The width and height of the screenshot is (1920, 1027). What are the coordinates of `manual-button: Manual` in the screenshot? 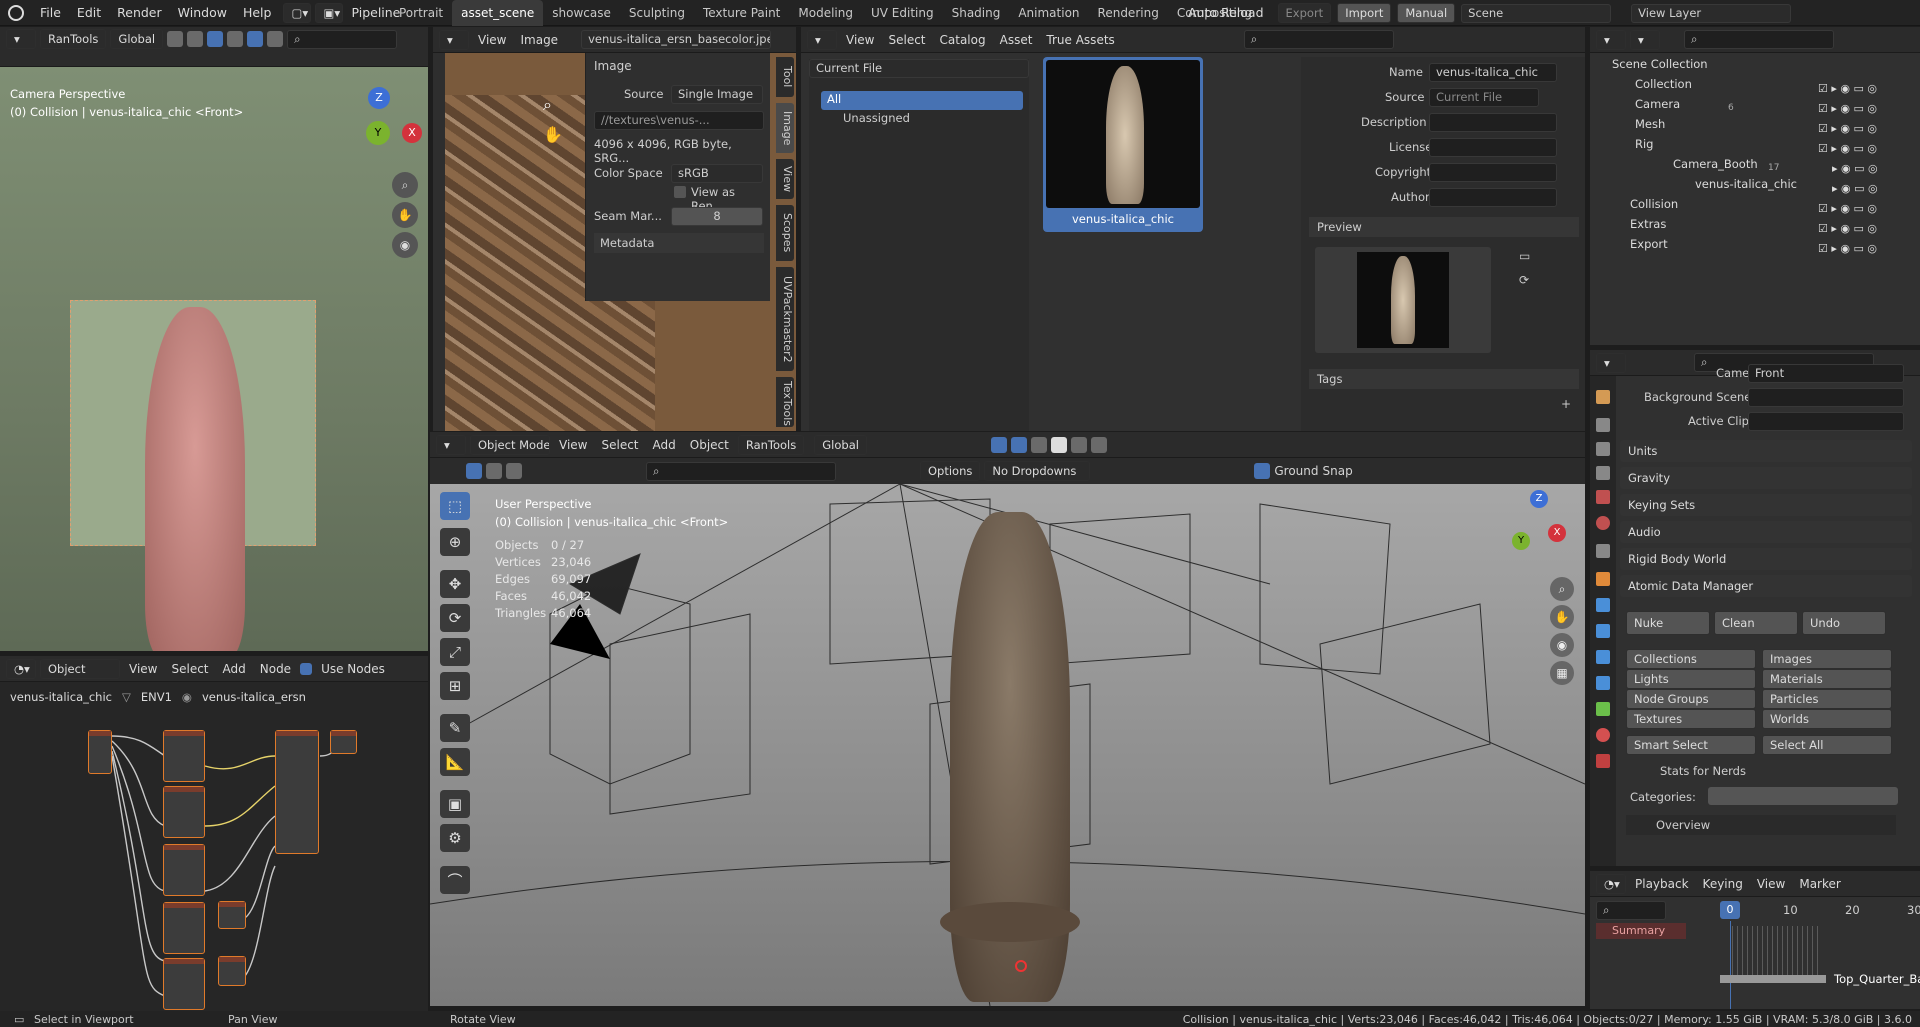 It's located at (1426, 13).